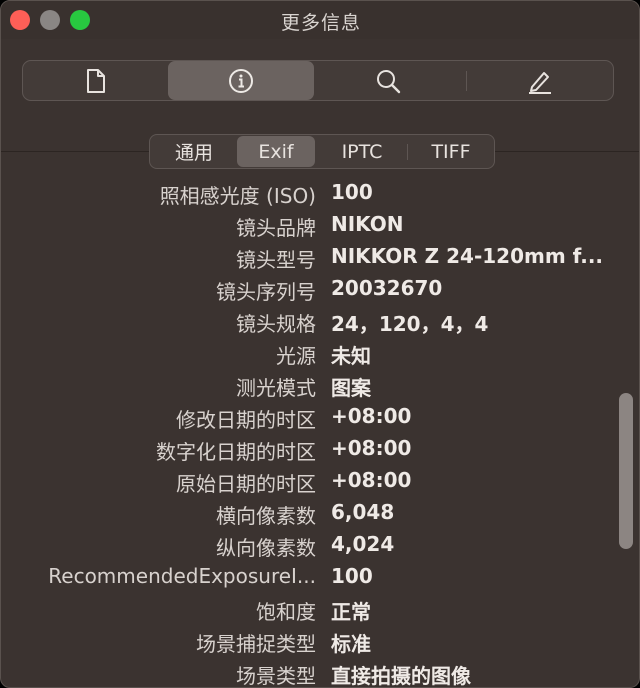  Describe the element at coordinates (351, 388) in the screenshot. I see `row-value: 图案` at that location.